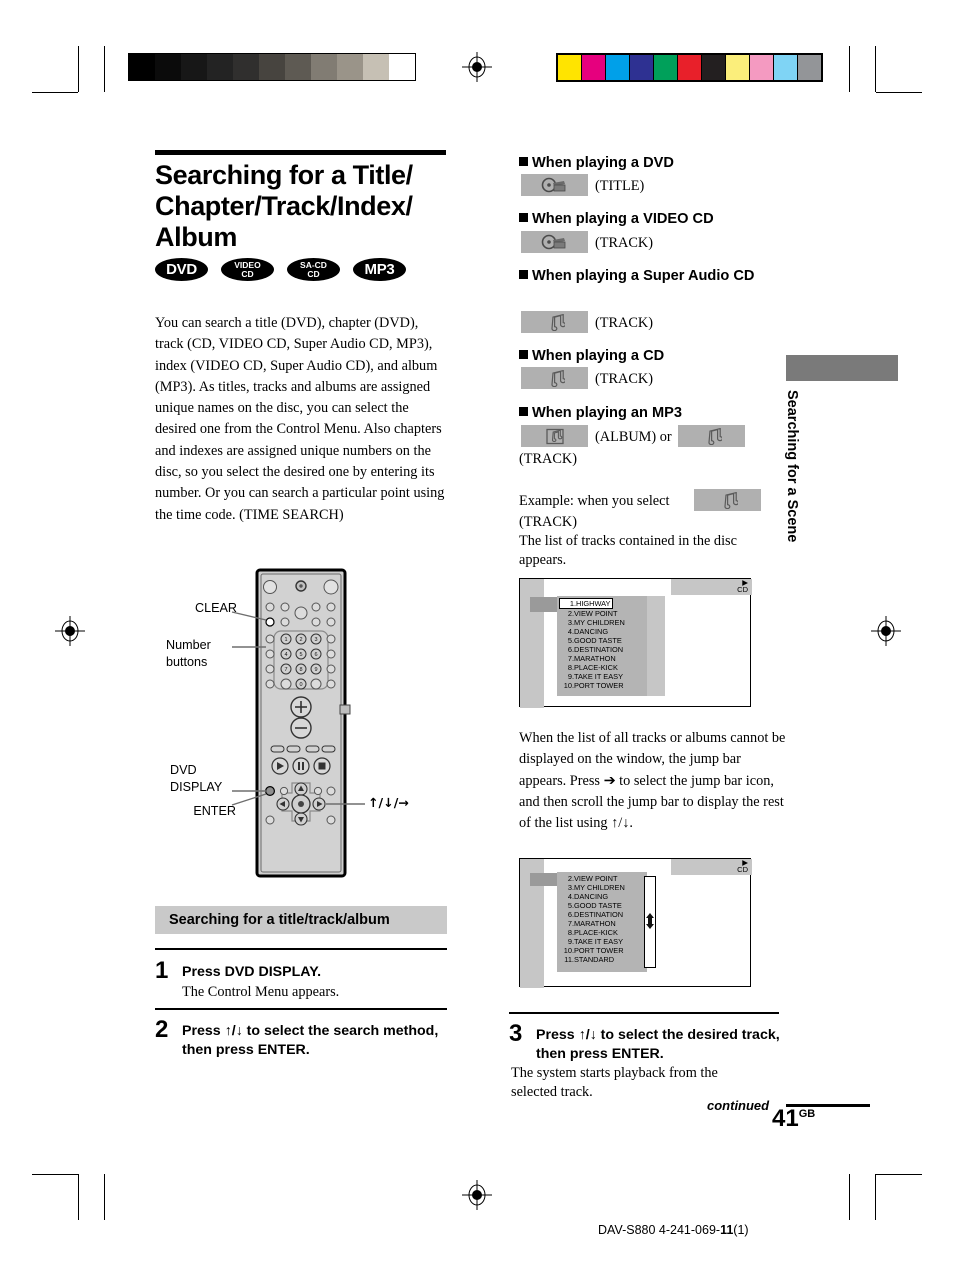  What do you see at coordinates (570, 614) in the screenshot?
I see `track-number: 2.` at bounding box center [570, 614].